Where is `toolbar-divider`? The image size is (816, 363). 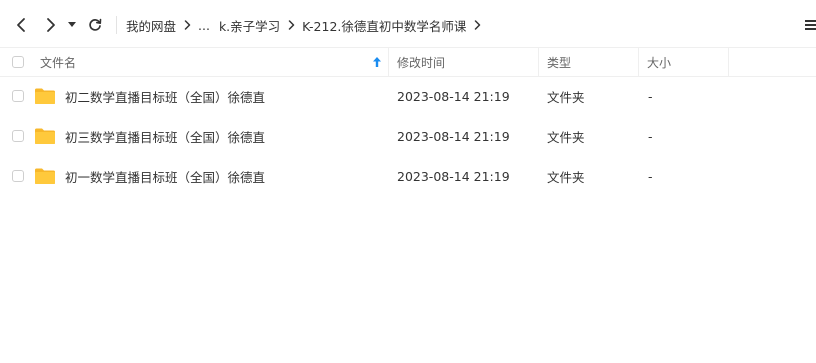 toolbar-divider is located at coordinates (116, 25).